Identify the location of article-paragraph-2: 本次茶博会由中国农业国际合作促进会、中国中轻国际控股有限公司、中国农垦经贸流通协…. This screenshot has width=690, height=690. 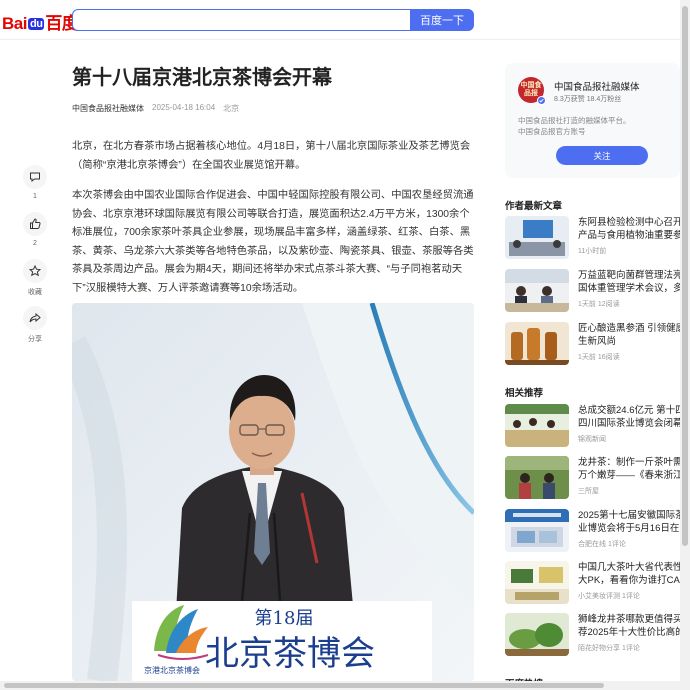
(273, 242).